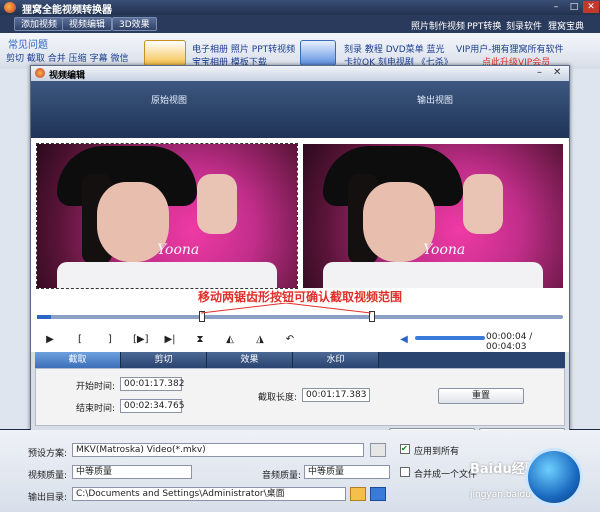 The image size is (600, 512). What do you see at coordinates (437, 452) in the screenshot?
I see `apply-all-label: 应用到所有` at bounding box center [437, 452].